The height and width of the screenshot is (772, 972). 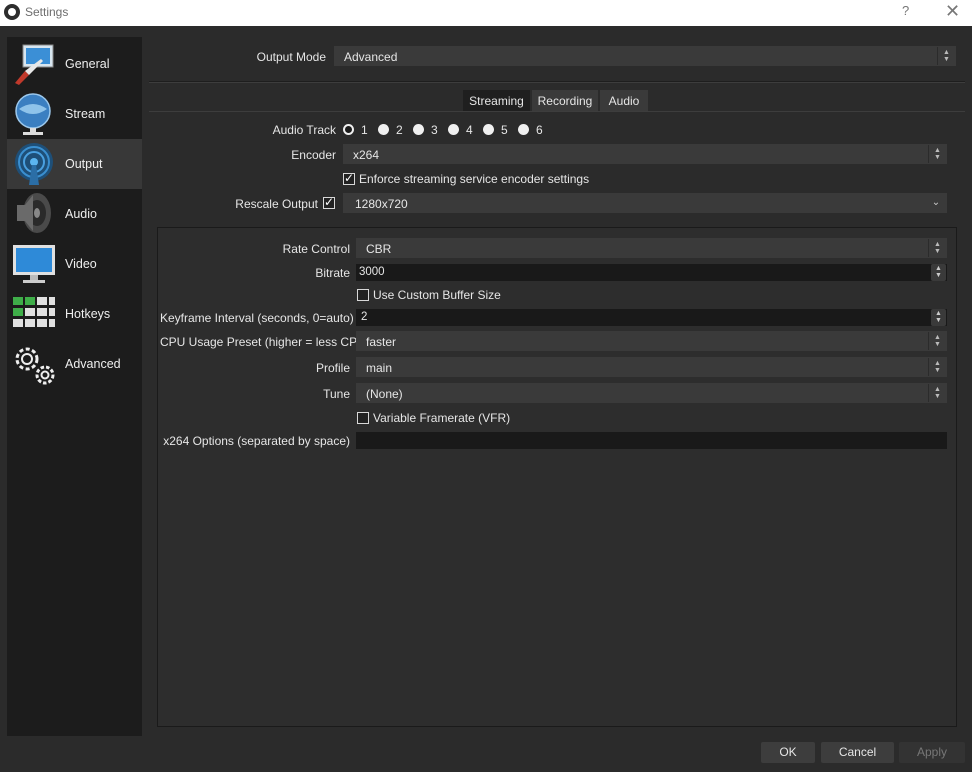 I want to click on profile-label: Profile, so click(x=332, y=368).